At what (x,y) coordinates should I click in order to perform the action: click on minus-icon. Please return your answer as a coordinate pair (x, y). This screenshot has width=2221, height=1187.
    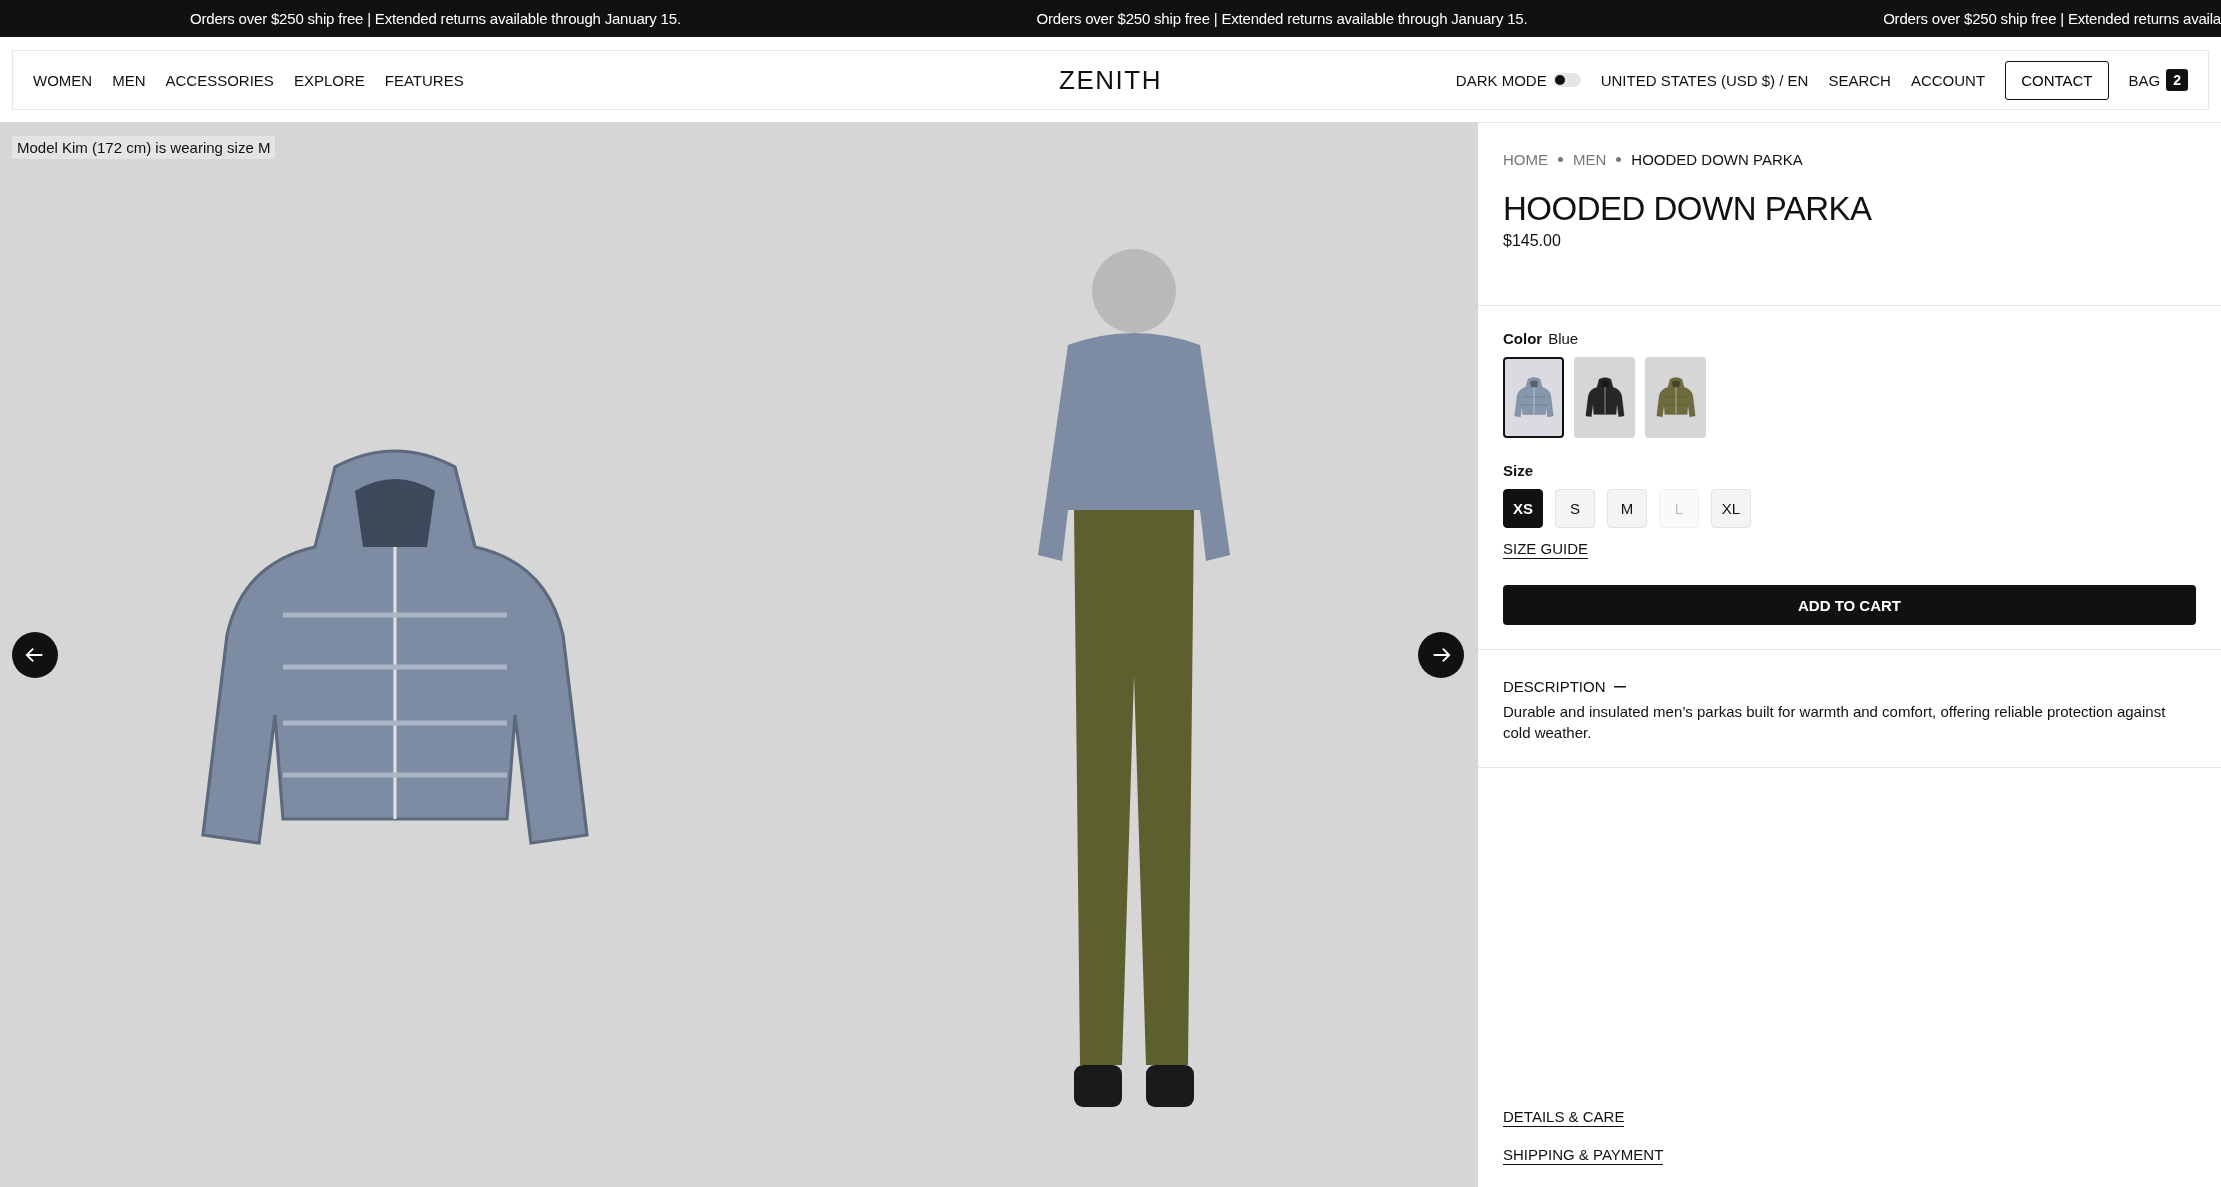
    Looking at the image, I should click on (1619, 686).